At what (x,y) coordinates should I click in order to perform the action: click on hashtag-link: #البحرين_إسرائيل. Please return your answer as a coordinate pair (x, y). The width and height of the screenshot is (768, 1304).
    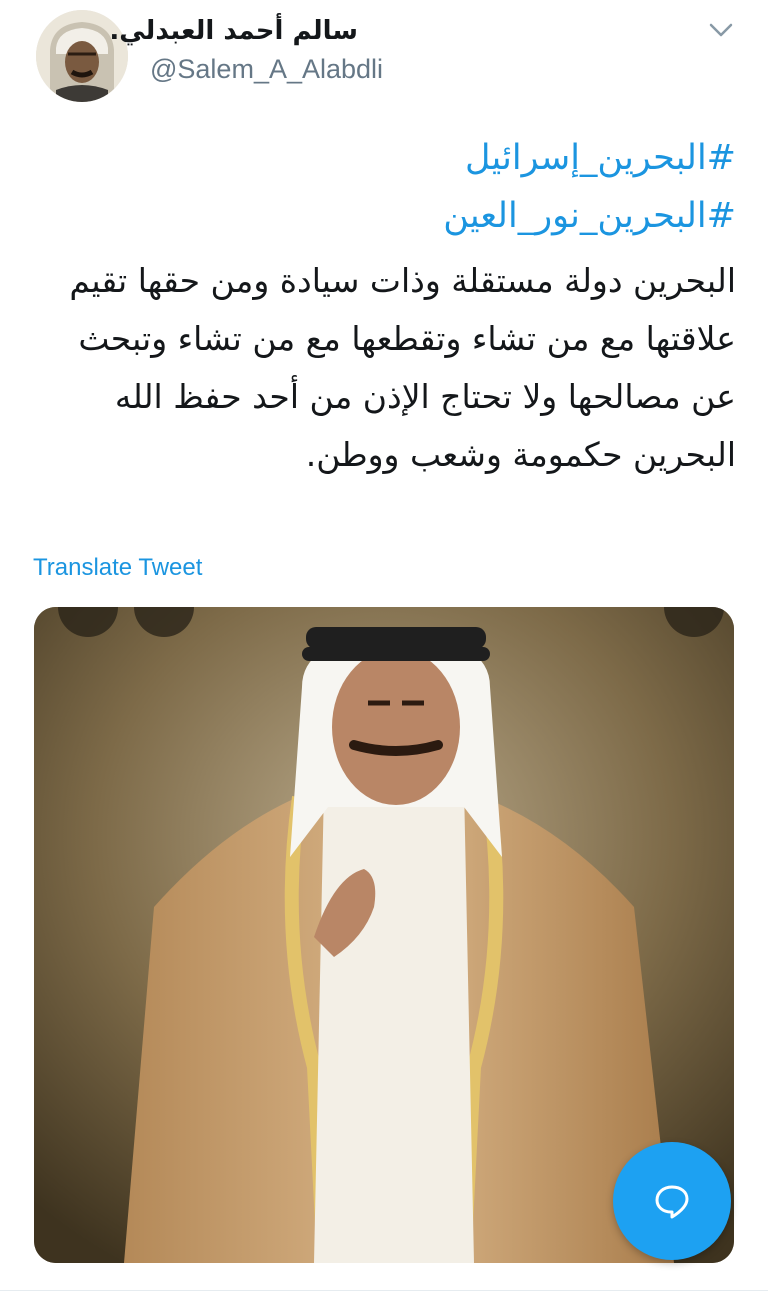
    Looking at the image, I should click on (600, 158).